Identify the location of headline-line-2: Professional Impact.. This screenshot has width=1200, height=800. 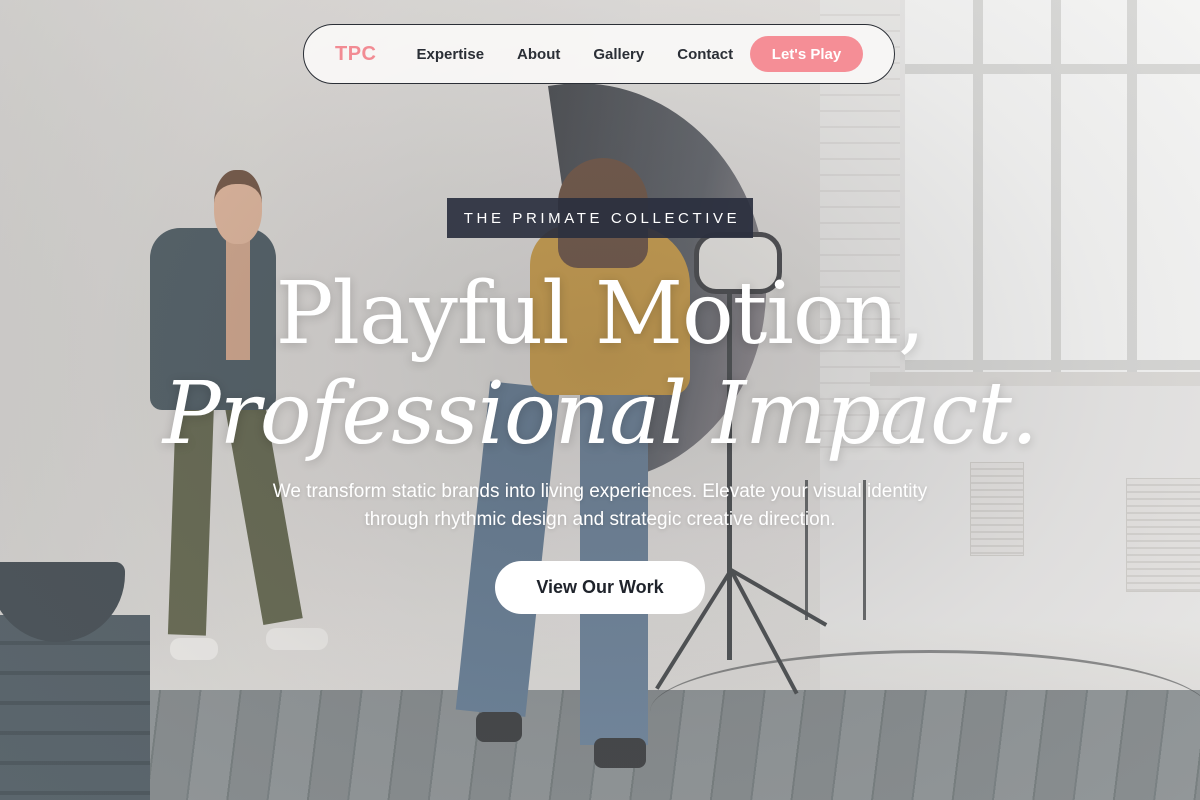
(600, 414).